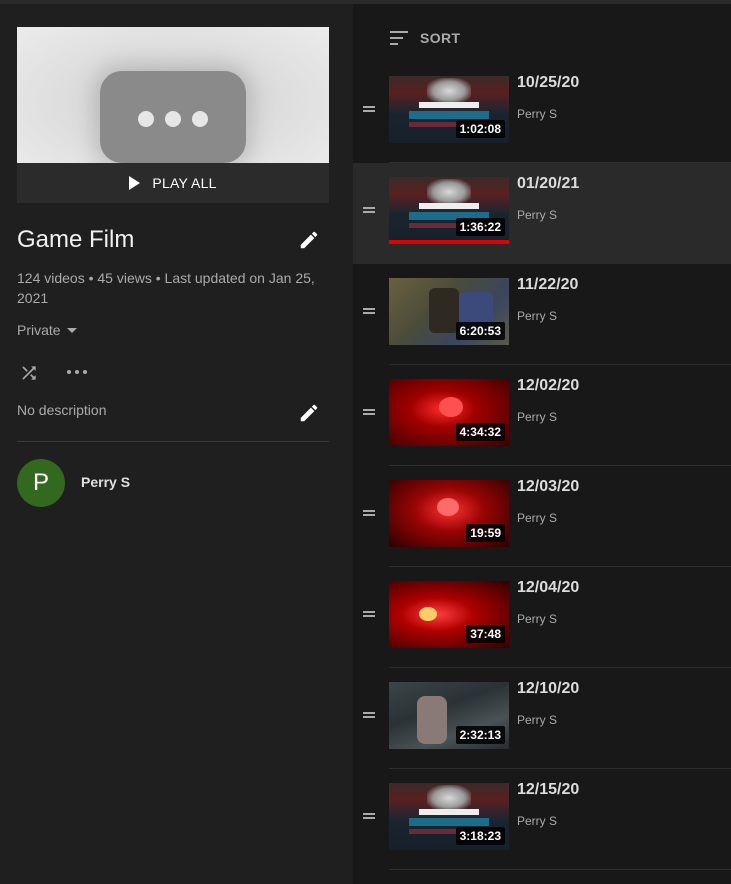 This screenshot has width=731, height=884. I want to click on playlist-video-item: 37:48 12/04/20 Perry S, so click(542, 617).